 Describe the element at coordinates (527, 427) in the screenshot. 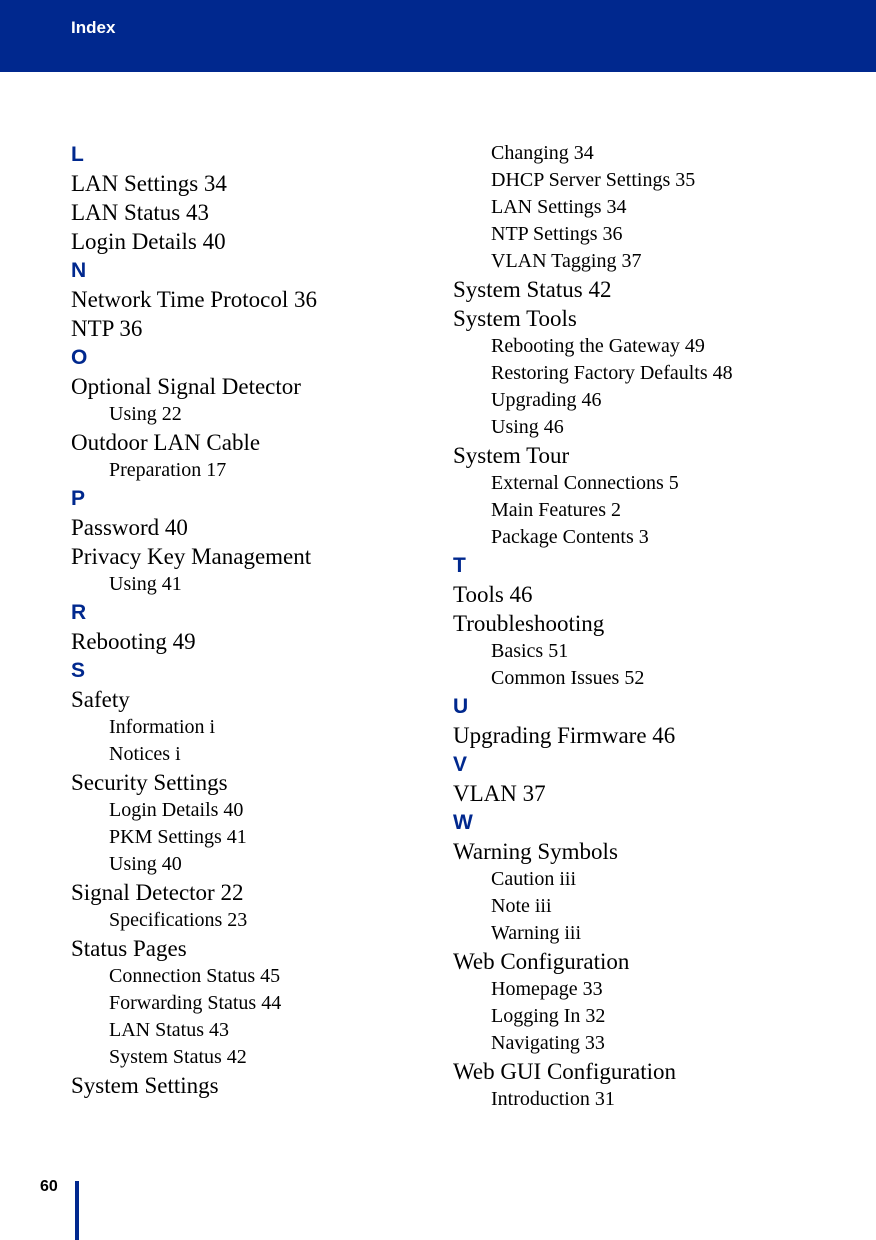

I see `index-subentry: Using 46` at that location.